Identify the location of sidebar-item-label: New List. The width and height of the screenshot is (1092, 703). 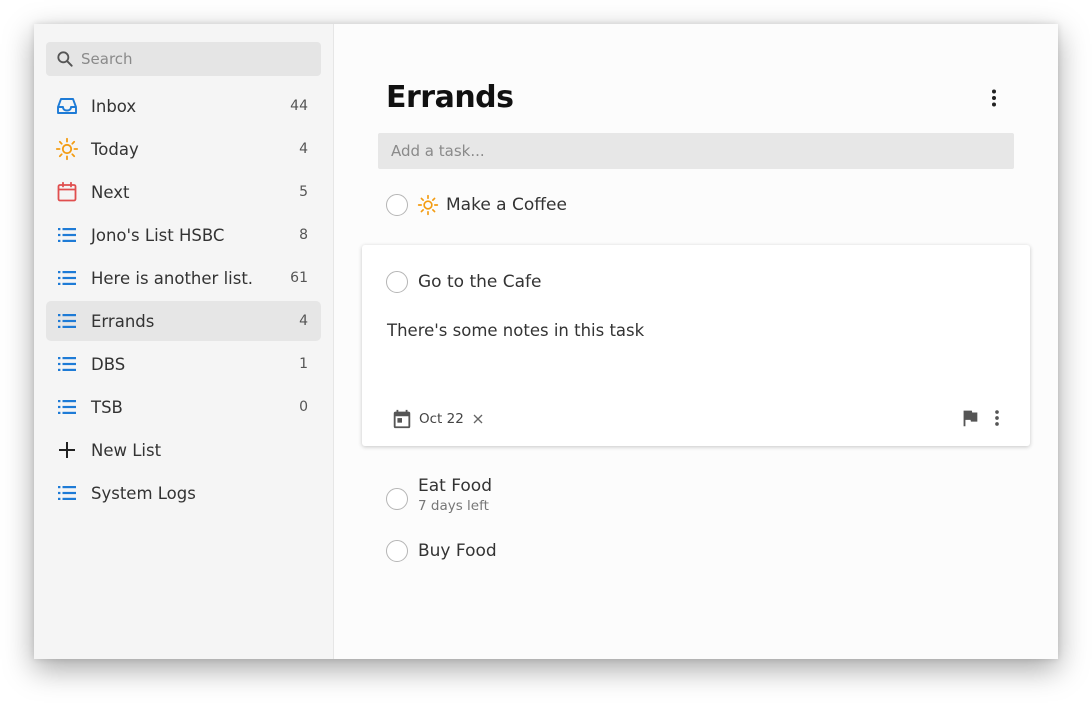
(126, 450).